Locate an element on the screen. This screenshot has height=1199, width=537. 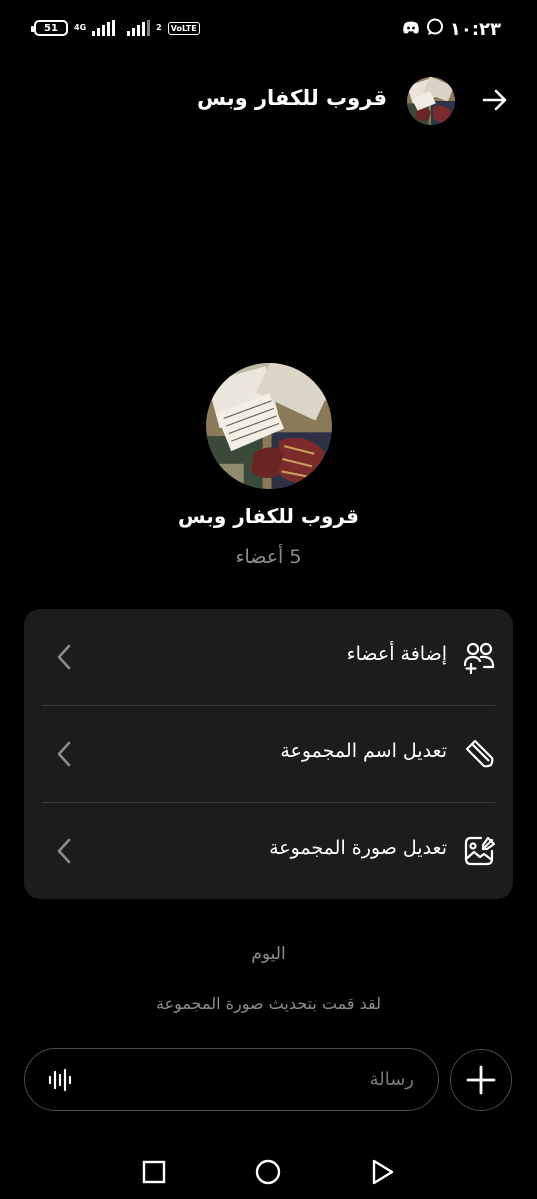
battery-icon: 51 is located at coordinates (49, 28).